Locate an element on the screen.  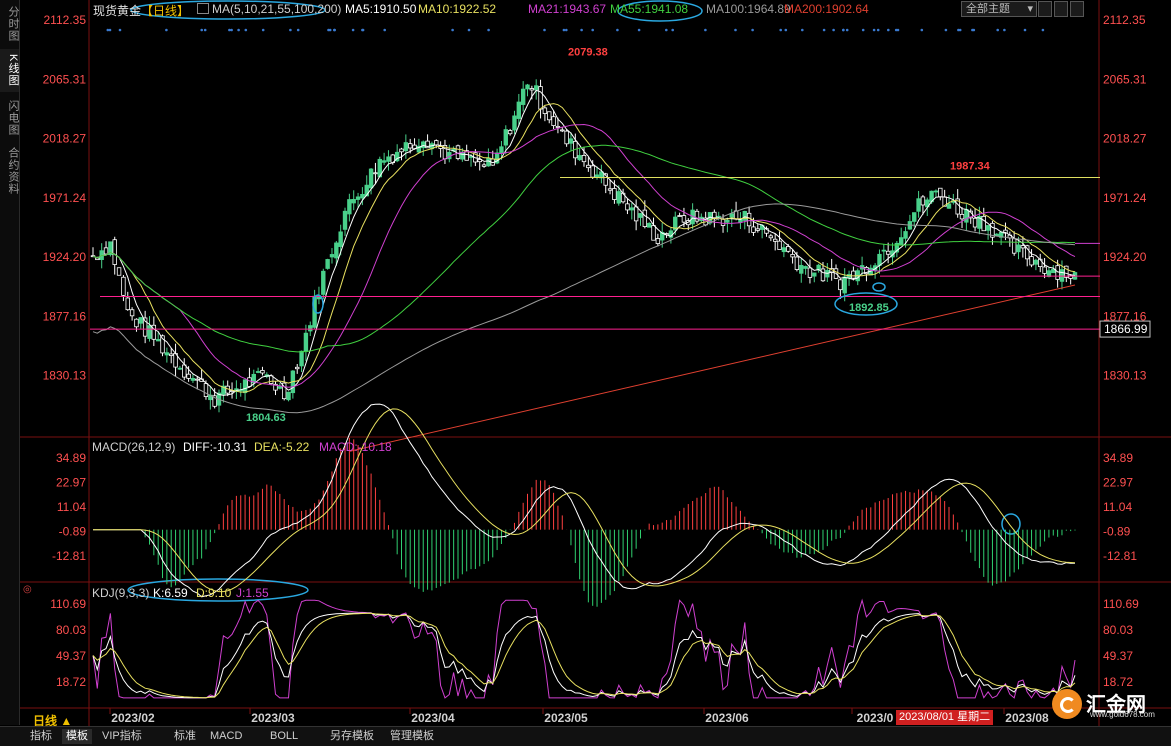
side-tab-1: K线图 is located at coordinates (9, 70).